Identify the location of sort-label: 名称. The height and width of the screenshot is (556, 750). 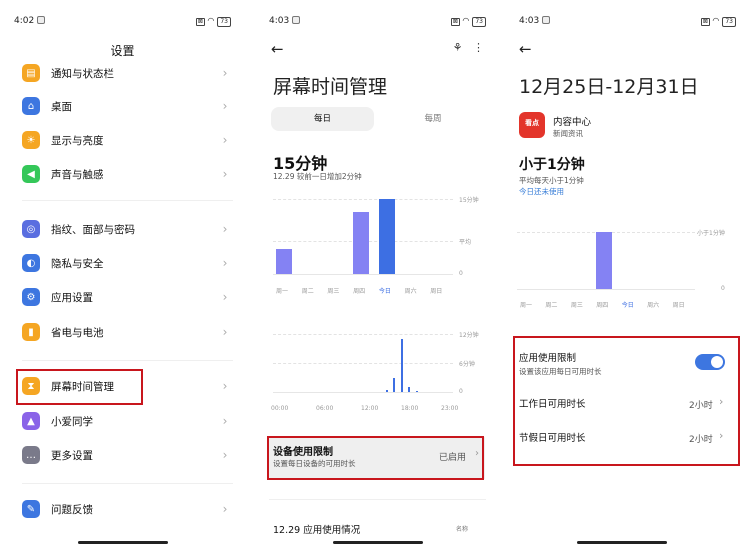
(462, 528).